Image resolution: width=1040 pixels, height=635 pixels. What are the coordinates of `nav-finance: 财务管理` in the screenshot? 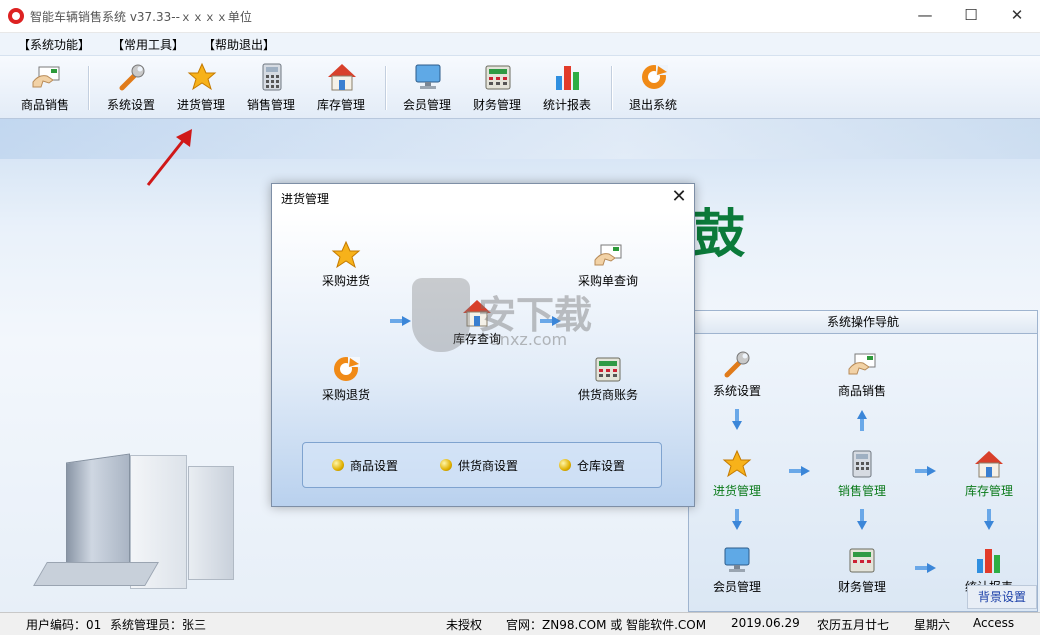 It's located at (862, 570).